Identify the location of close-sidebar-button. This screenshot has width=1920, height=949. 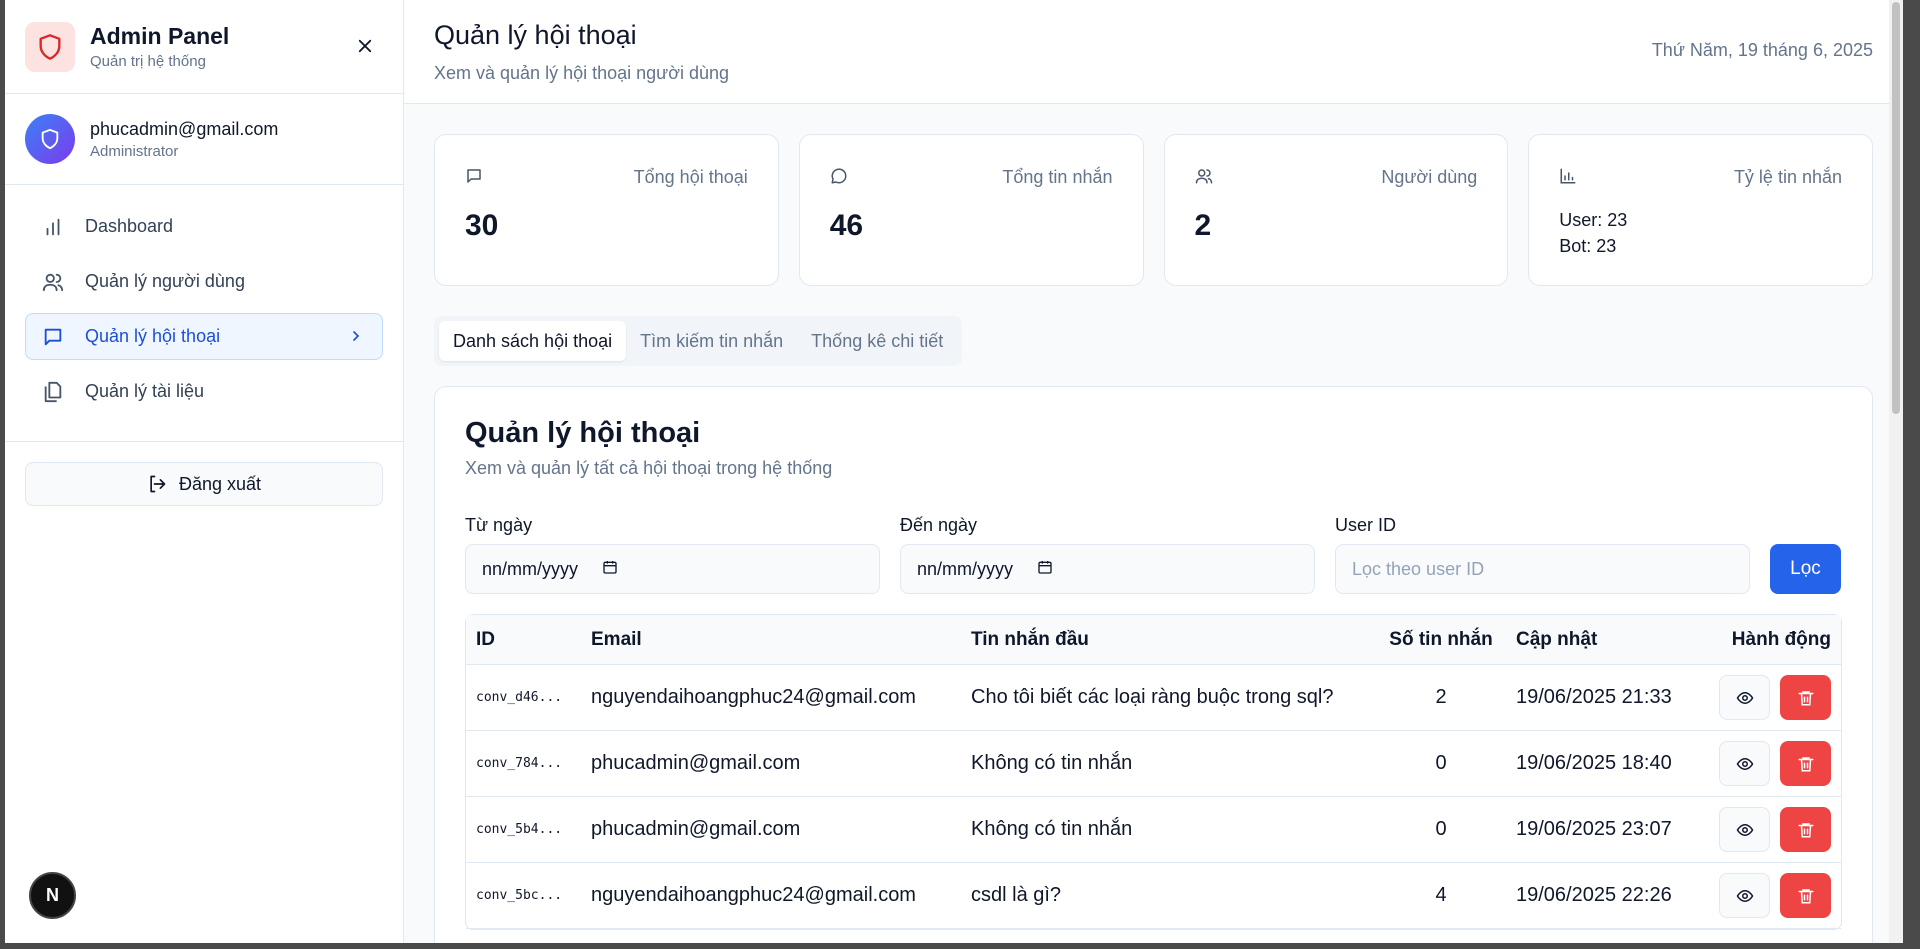
(365, 46).